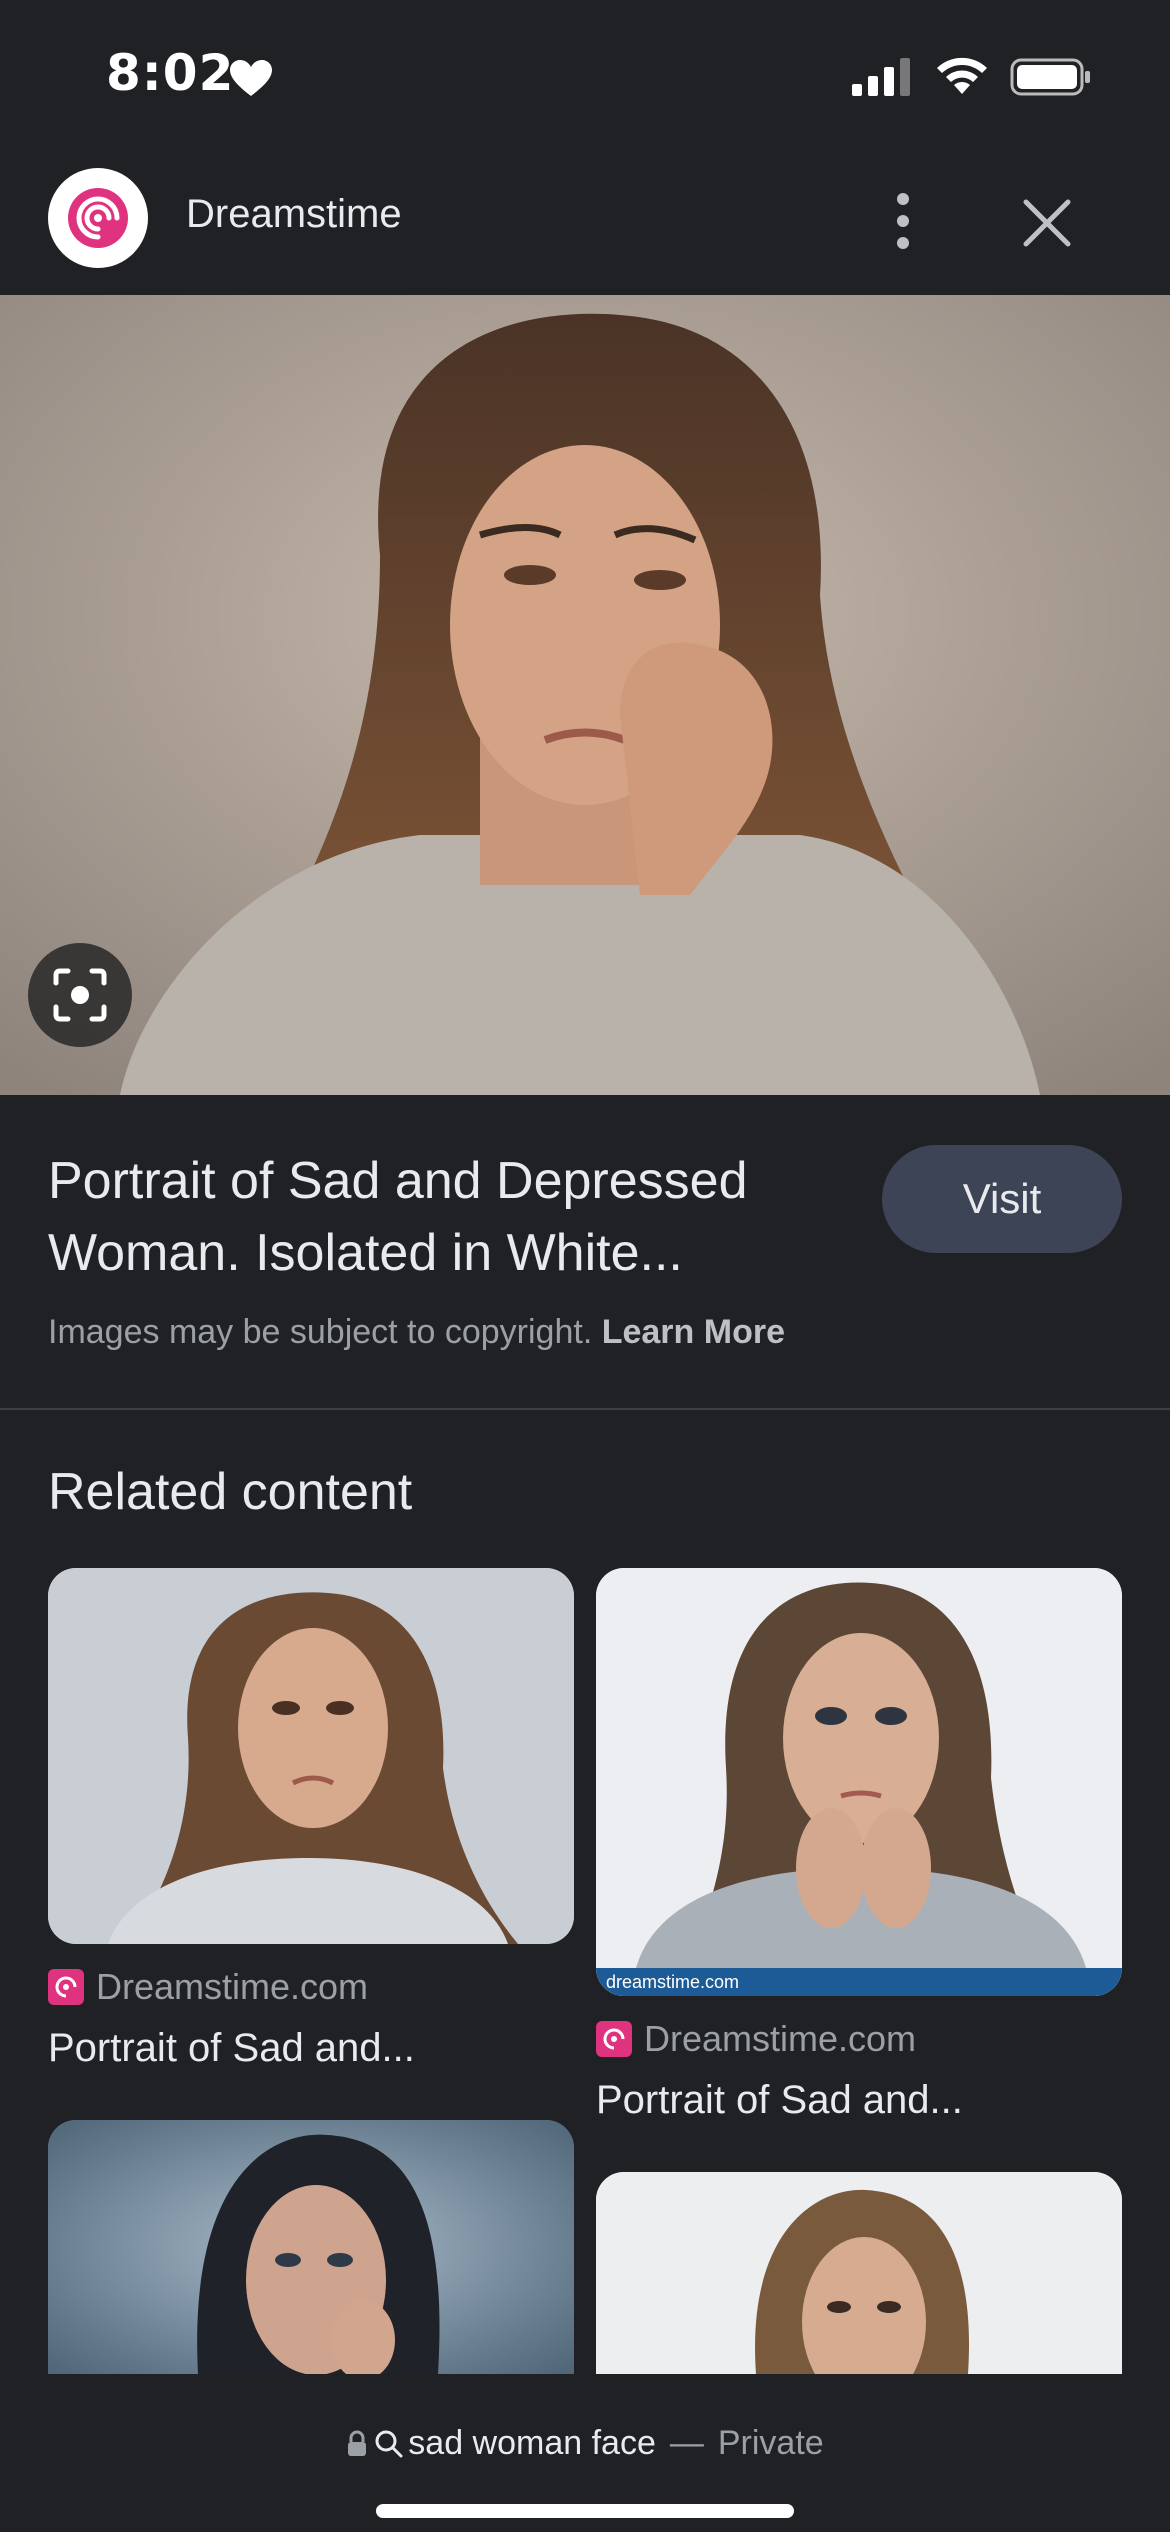 This screenshot has height=2532, width=1170. I want to click on address-bar: sad woman face — Private, so click(585, 2443).